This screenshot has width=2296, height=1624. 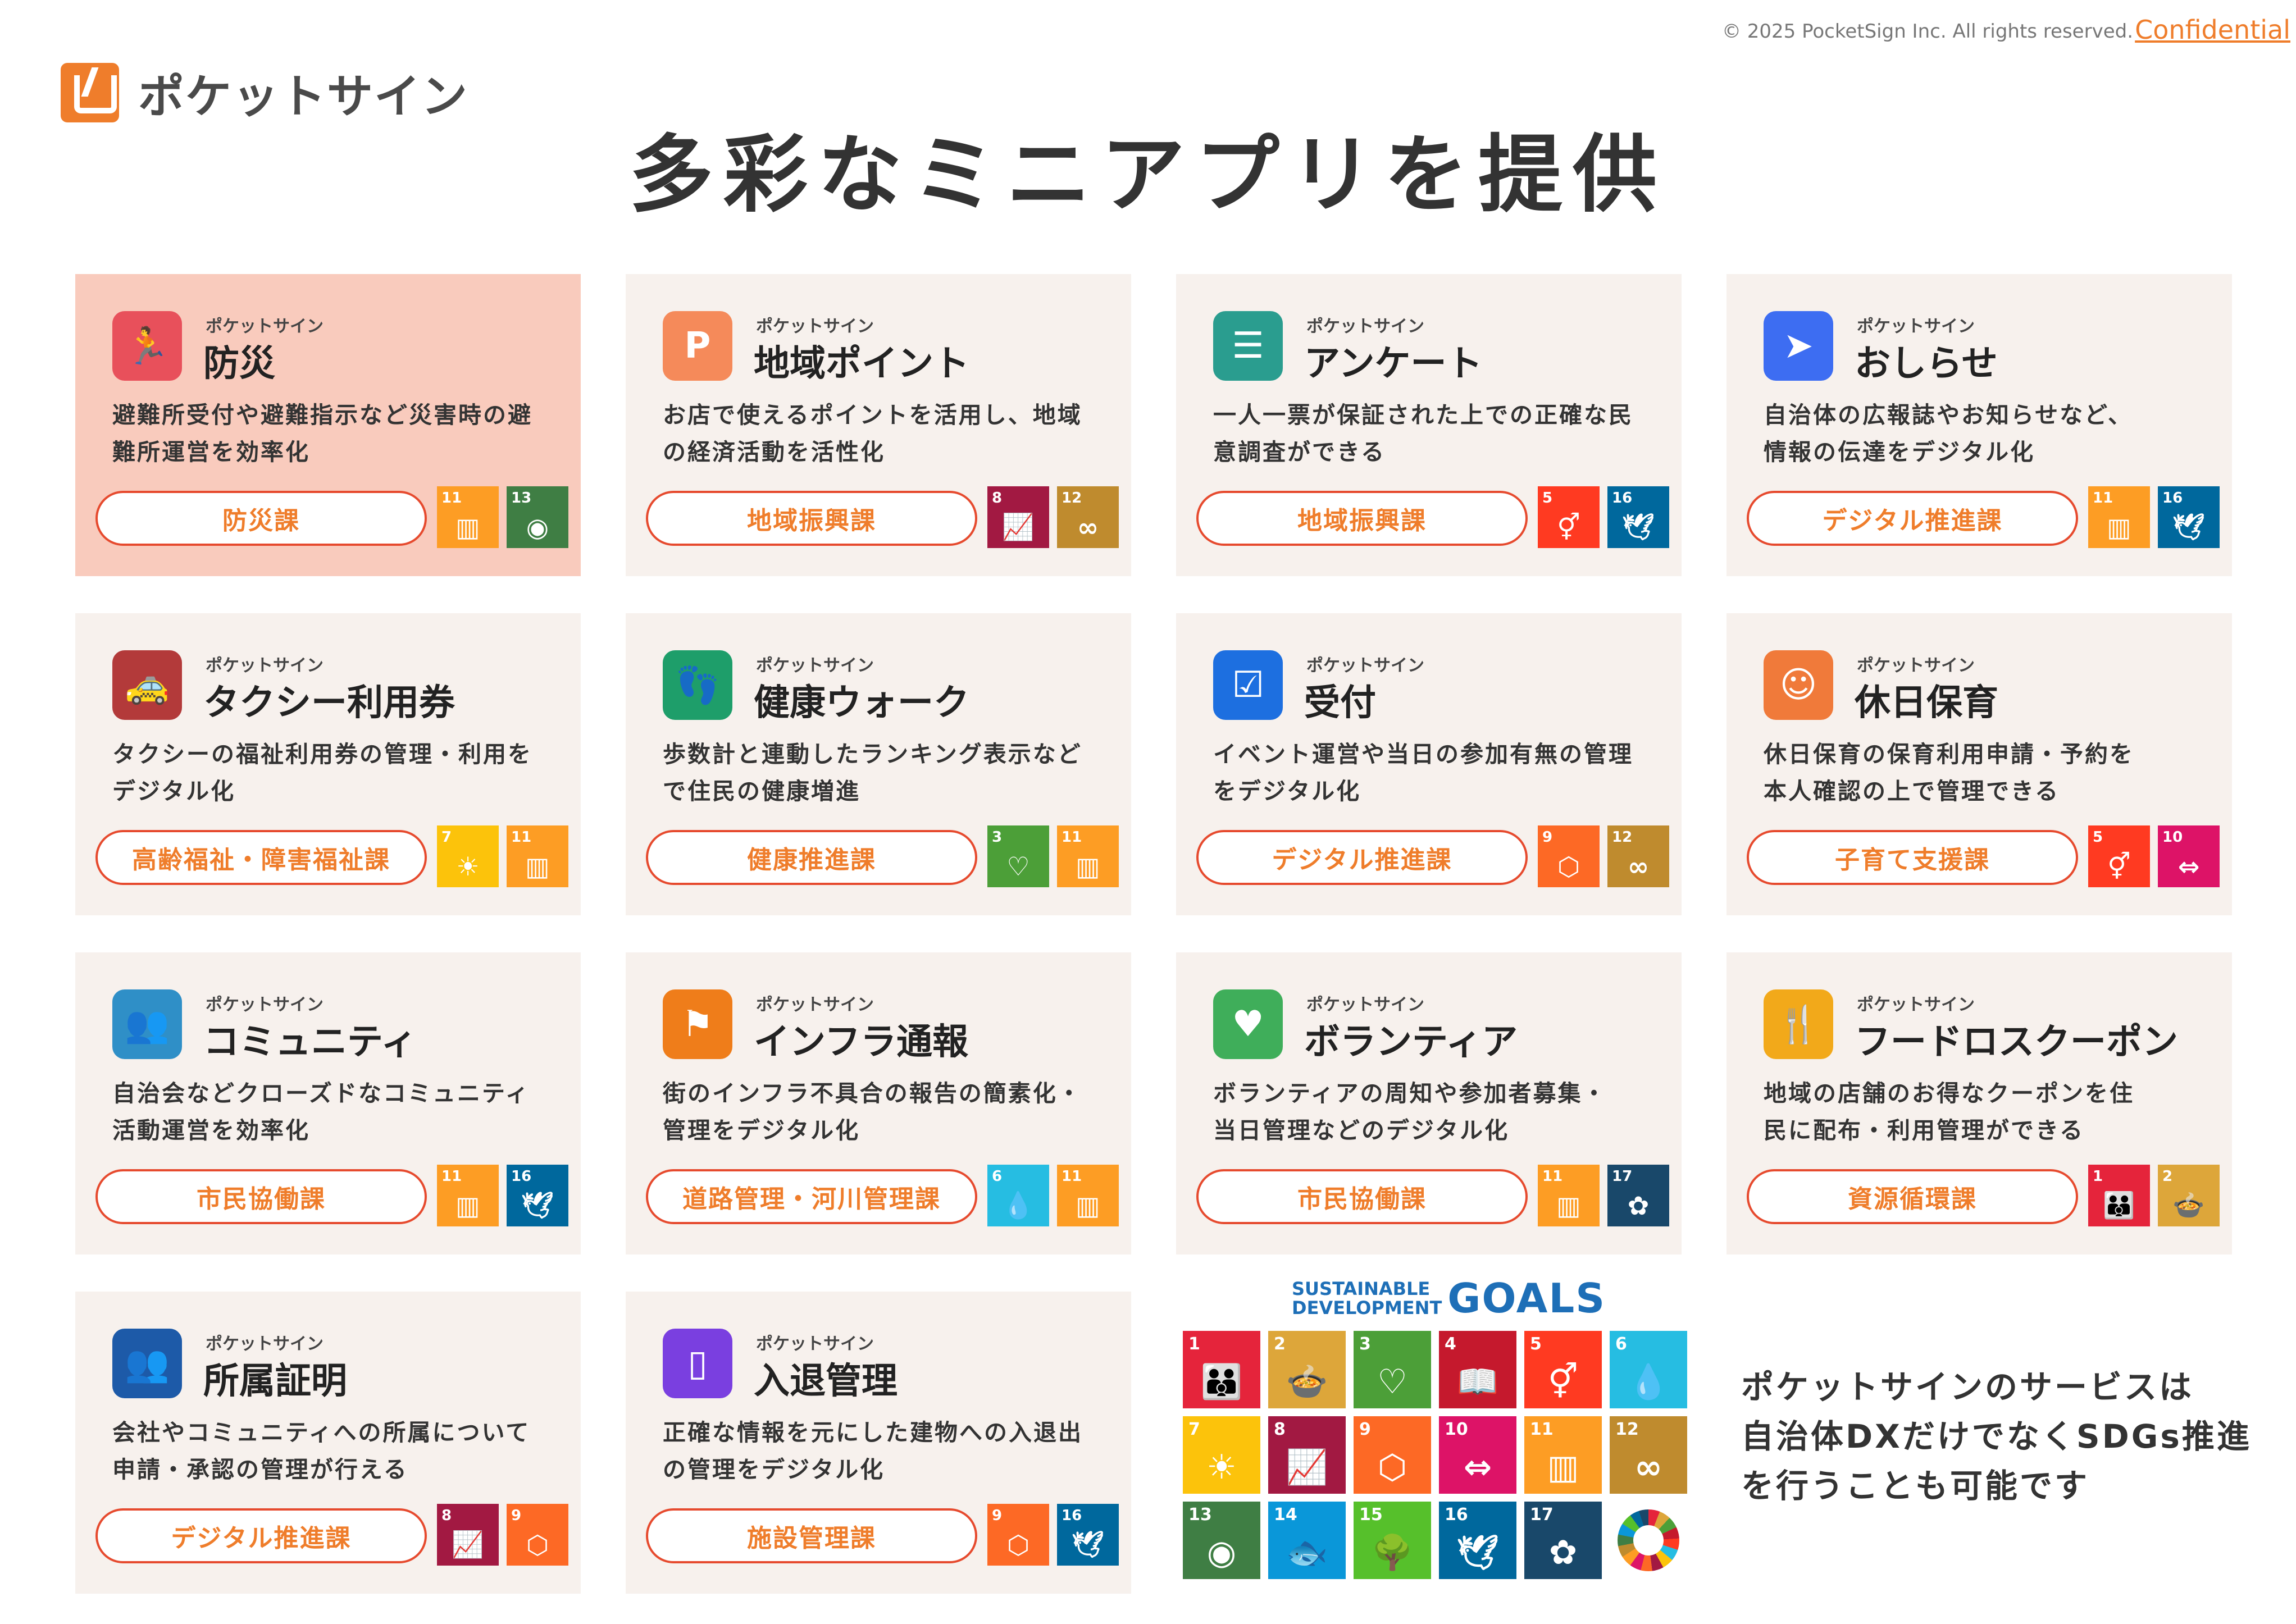 I want to click on sdgs-logo: SUSTAINABLE DEVELOPMENT GOALS, so click(x=1449, y=1298).